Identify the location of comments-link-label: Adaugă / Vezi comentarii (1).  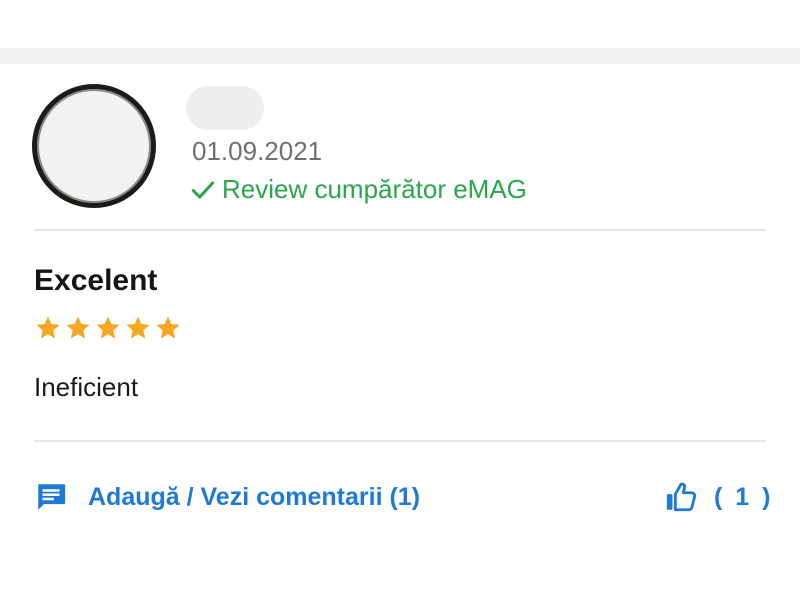
(254, 496).